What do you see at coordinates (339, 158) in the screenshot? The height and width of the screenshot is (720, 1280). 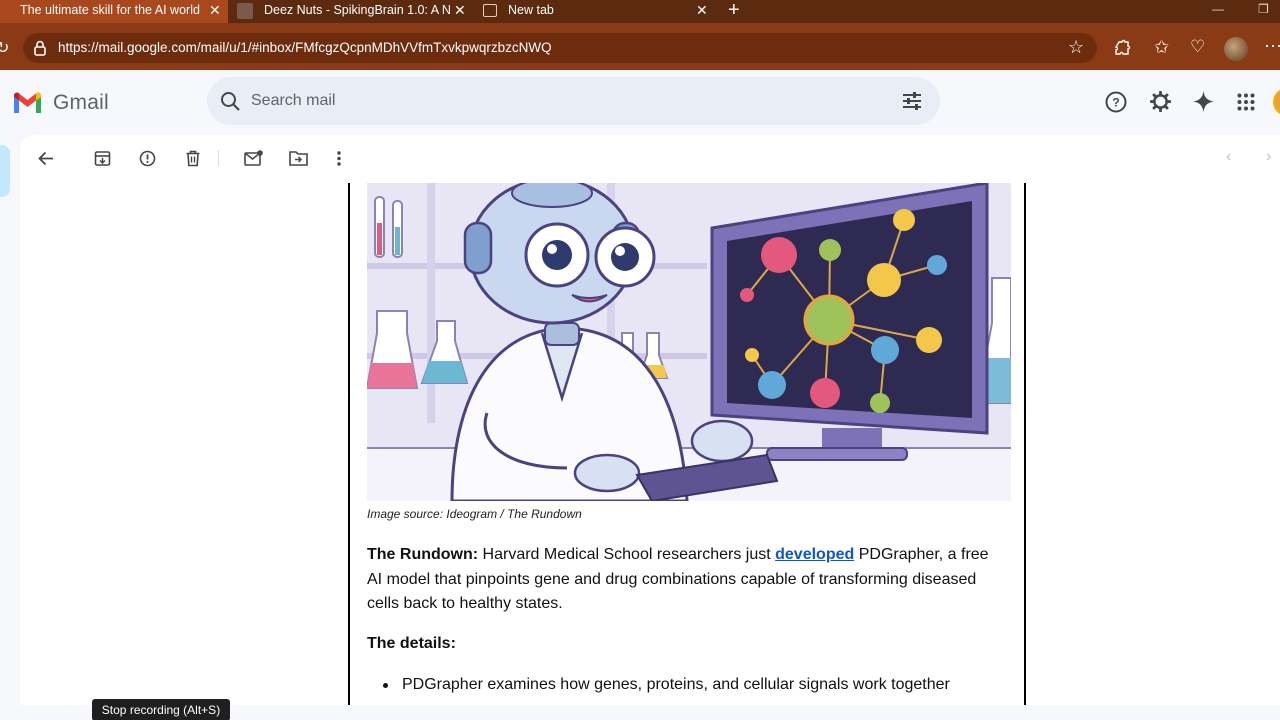 I see `more-vert-icon` at bounding box center [339, 158].